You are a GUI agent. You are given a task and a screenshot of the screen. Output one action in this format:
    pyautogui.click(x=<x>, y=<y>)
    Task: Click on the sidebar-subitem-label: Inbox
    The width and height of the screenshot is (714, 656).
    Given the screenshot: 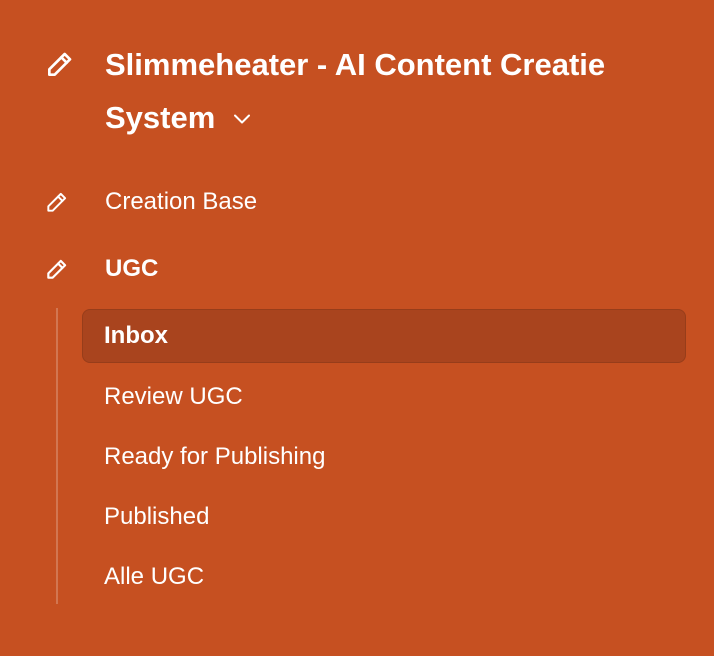 What is the action you would take?
    pyautogui.click(x=136, y=335)
    